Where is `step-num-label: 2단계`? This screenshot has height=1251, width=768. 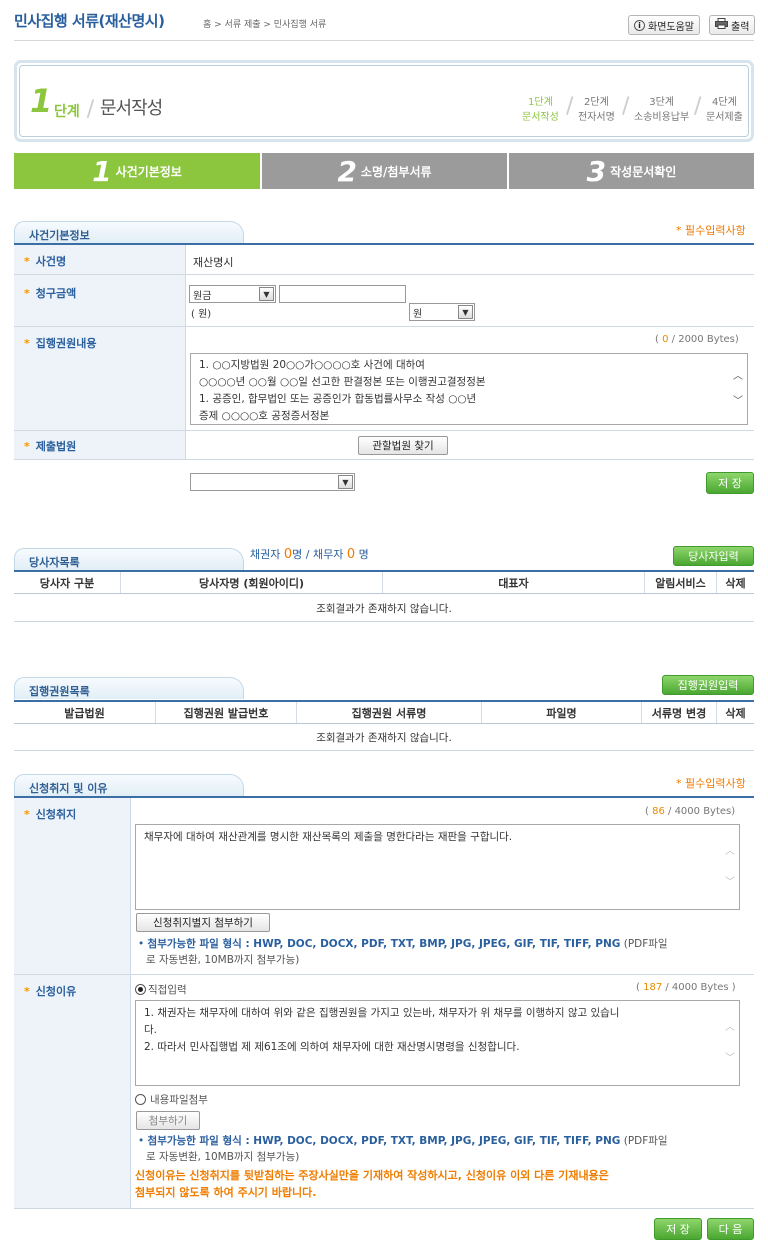 step-num-label: 2단계 is located at coordinates (596, 102).